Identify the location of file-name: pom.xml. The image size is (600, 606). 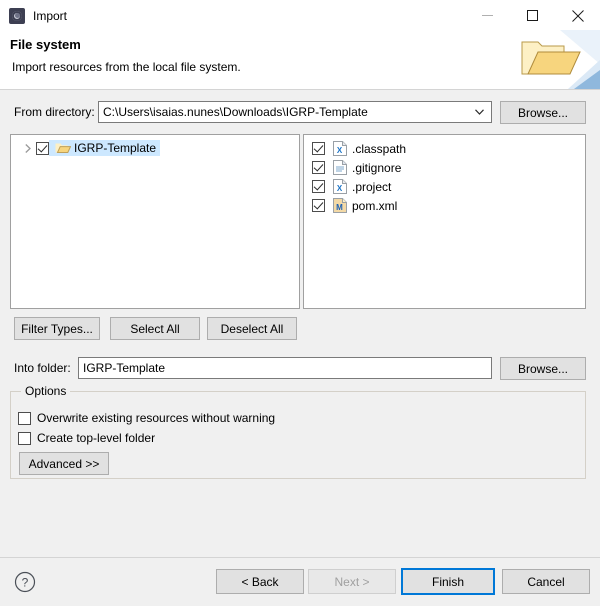
(375, 205).